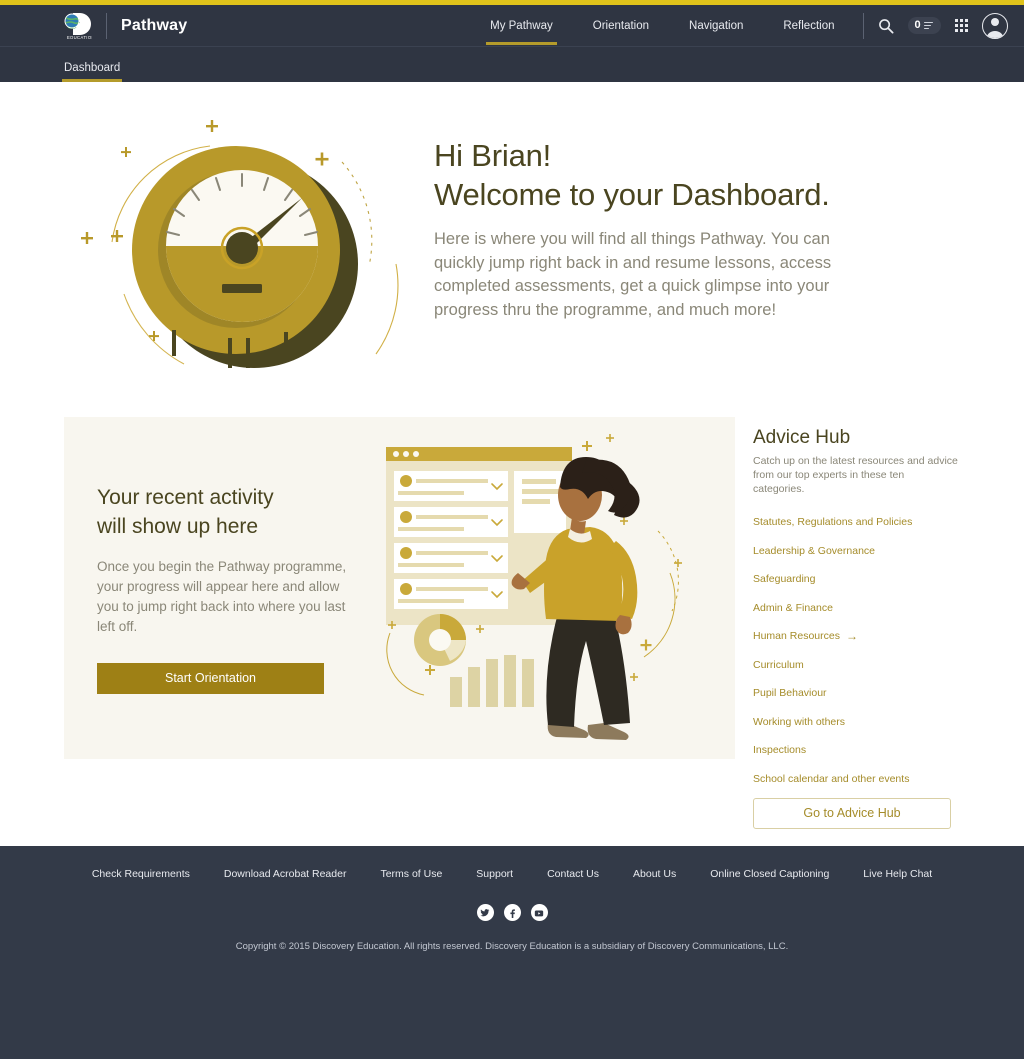  I want to click on advice-link-working-with-others: Working with others, so click(799, 722).